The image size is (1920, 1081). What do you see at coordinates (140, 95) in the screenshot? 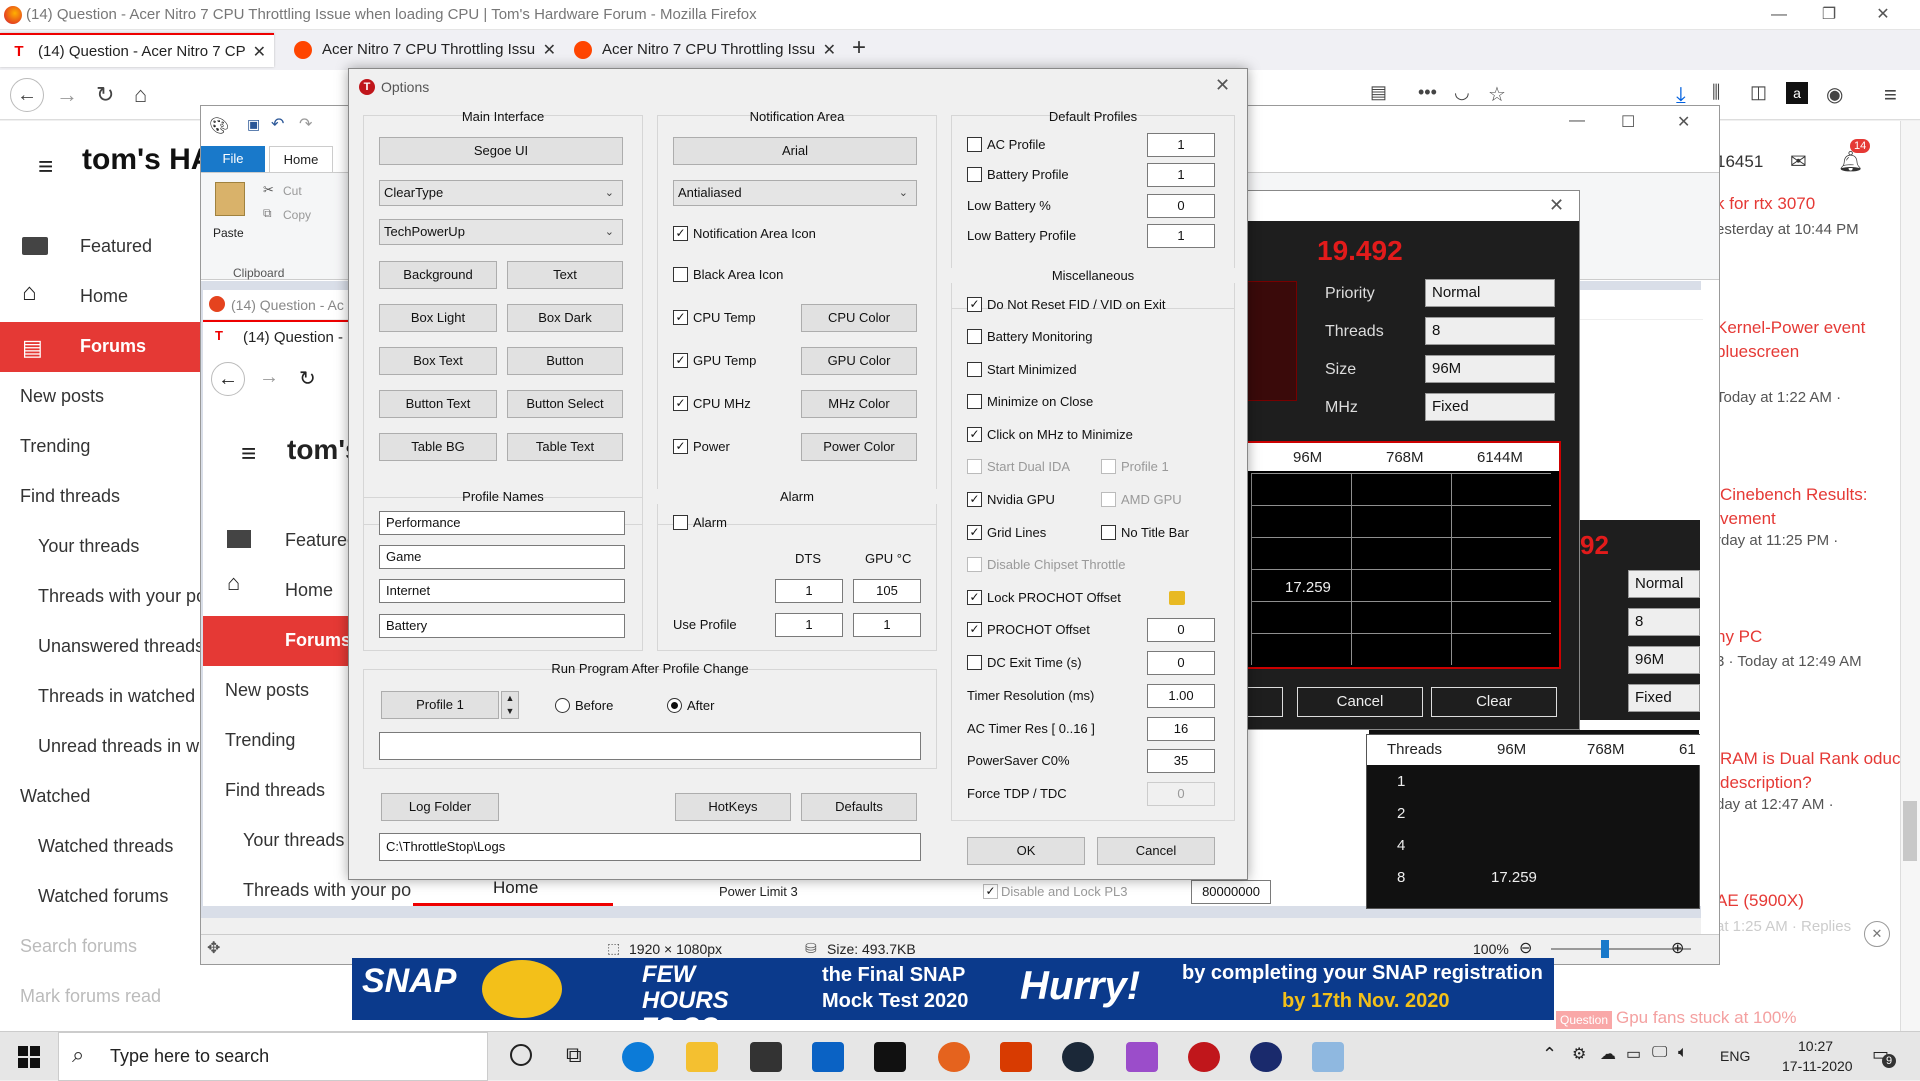
I see `home-icon: ⌂` at bounding box center [140, 95].